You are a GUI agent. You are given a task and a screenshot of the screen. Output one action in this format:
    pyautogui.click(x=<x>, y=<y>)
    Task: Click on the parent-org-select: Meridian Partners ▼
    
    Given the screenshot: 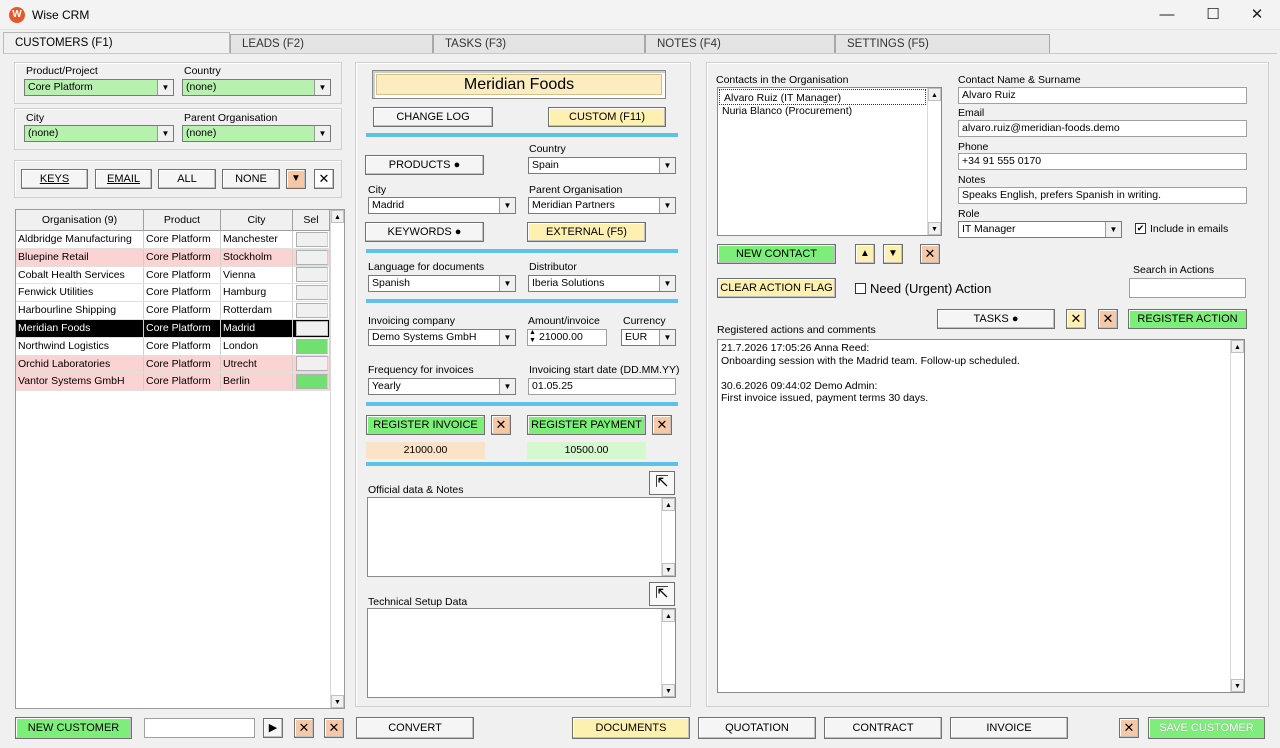 What is the action you would take?
    pyautogui.click(x=602, y=205)
    